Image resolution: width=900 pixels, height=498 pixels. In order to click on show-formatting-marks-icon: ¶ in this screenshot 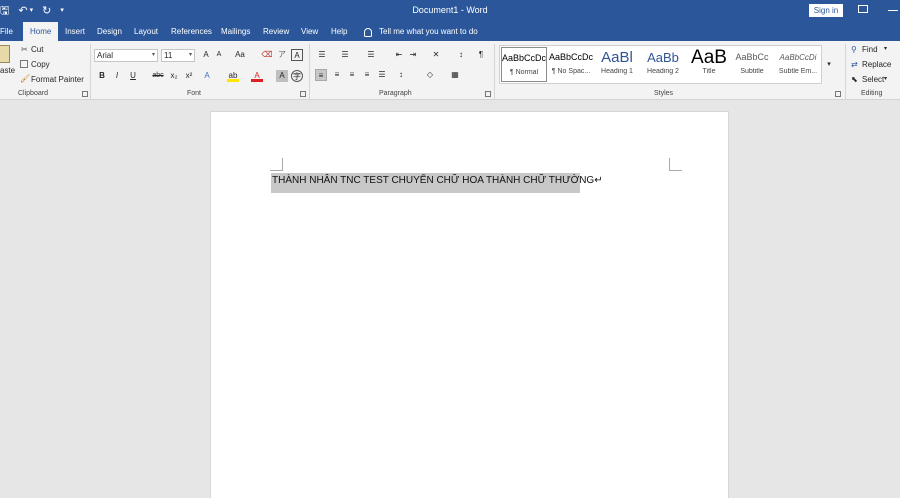, I will do `click(481, 55)`.